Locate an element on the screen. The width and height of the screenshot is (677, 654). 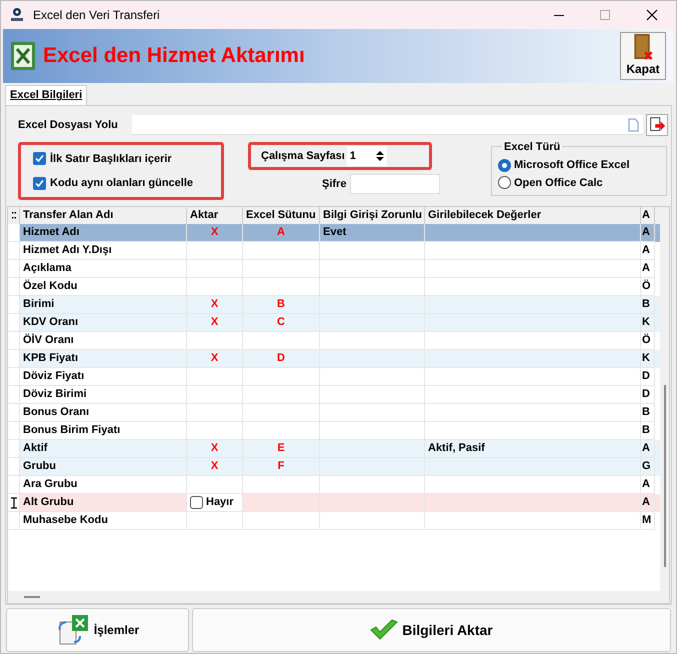
table-cell-text: Döviz Fiyatı is located at coordinates (53, 376).